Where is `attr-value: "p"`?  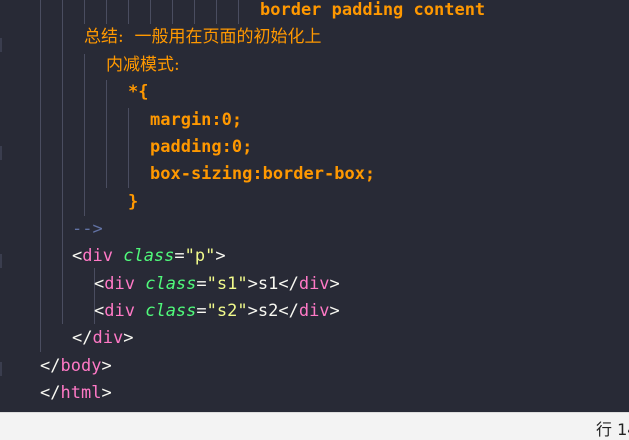 attr-value: "p" is located at coordinates (200, 256).